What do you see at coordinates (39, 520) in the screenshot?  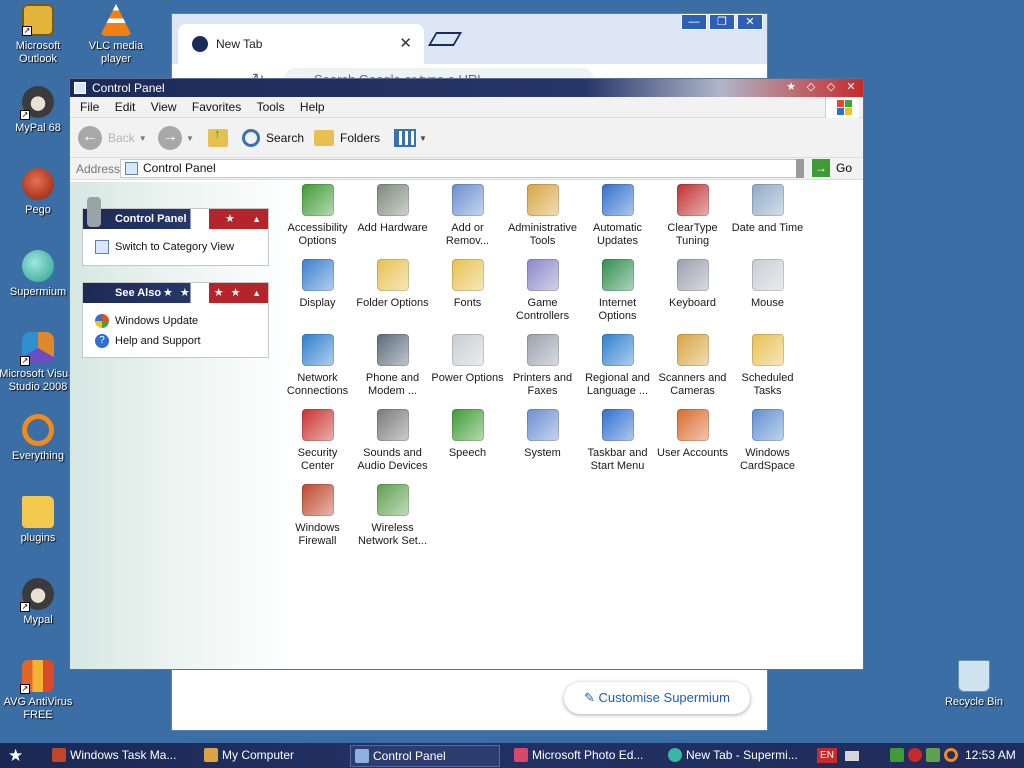 I see `desktop-icon-plugins: plugins` at bounding box center [39, 520].